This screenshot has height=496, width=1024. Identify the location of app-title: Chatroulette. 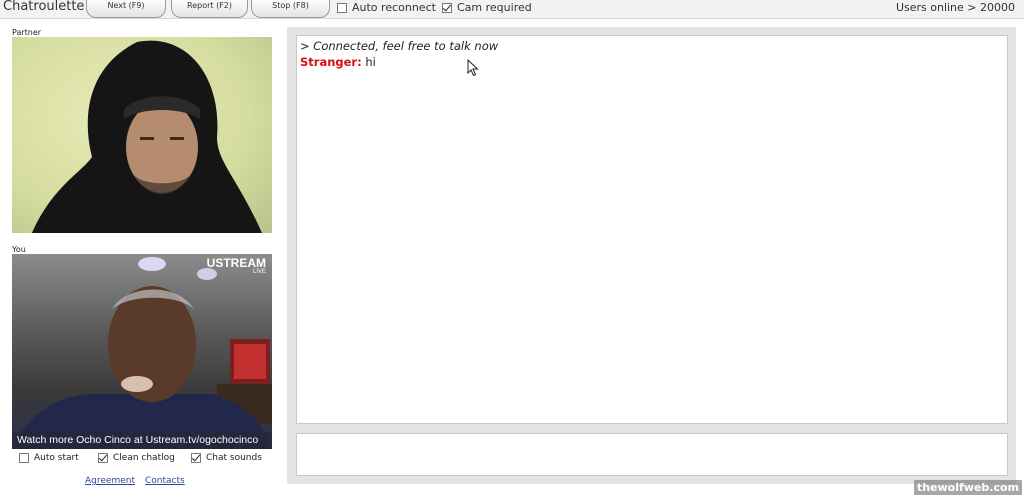
(44, 7).